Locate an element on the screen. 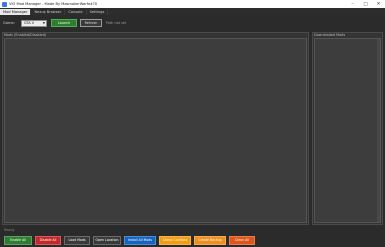 The width and height of the screenshot is (385, 247). downloaded-panel: Downloaded Mods is located at coordinates (347, 128).